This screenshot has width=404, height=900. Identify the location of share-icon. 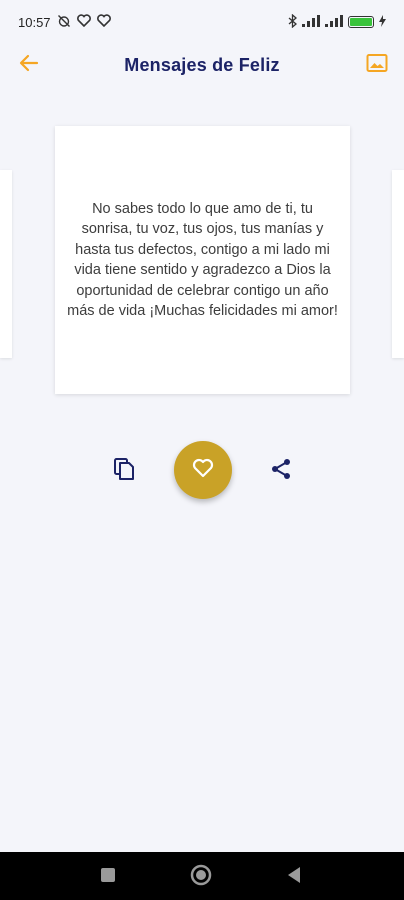
(281, 471).